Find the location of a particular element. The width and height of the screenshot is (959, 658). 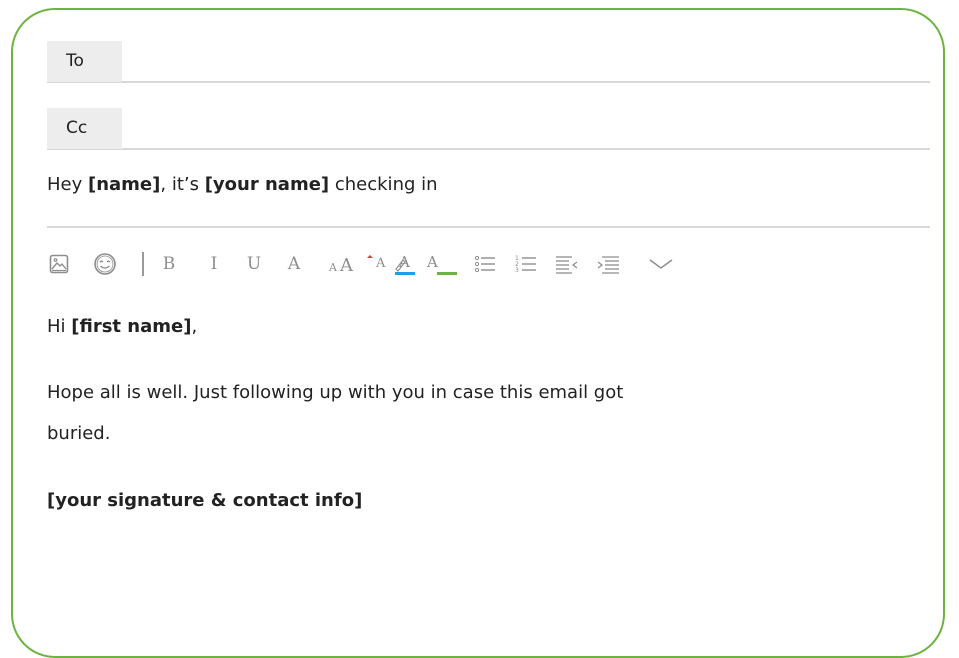

subject-field: Hey [name], it’s [your name] checking in is located at coordinates (242, 184).